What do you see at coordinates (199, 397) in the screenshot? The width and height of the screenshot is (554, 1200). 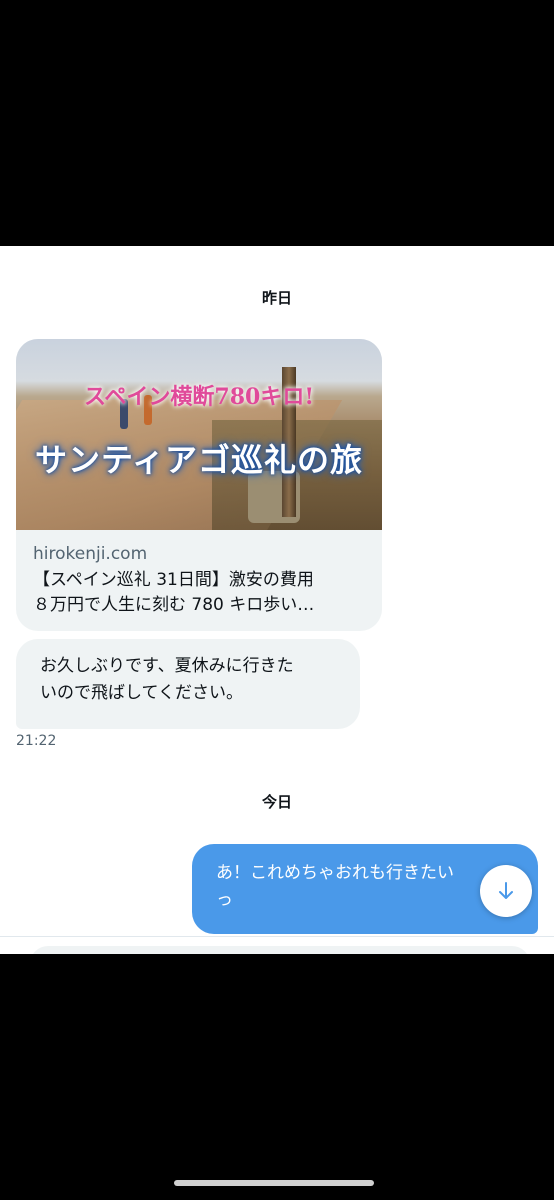 I see `image-caption-top: スペイン横断780キロ!` at bounding box center [199, 397].